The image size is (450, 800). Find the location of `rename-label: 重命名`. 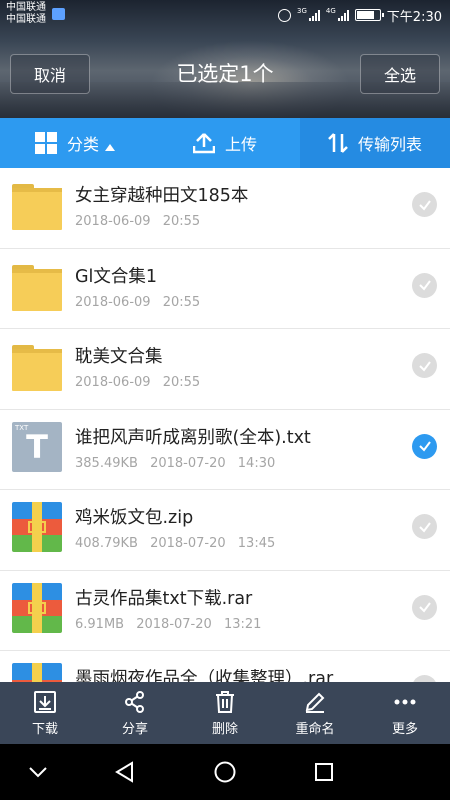

rename-label: 重命名 is located at coordinates (315, 729).